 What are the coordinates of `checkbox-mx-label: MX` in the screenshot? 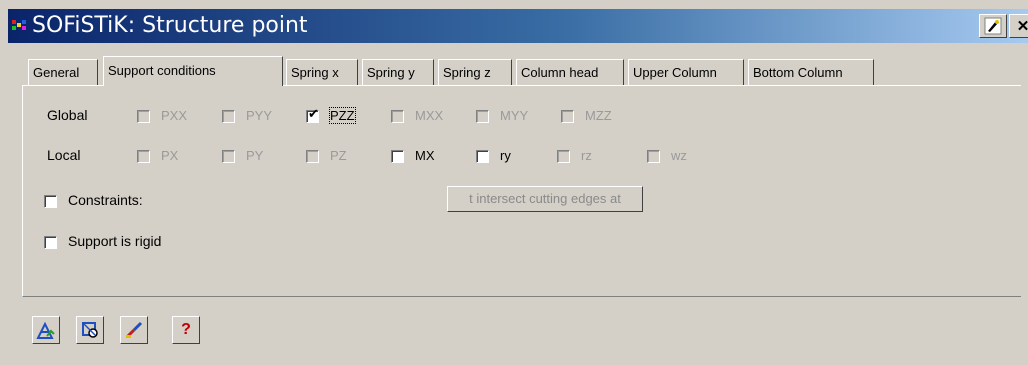 It's located at (425, 155).